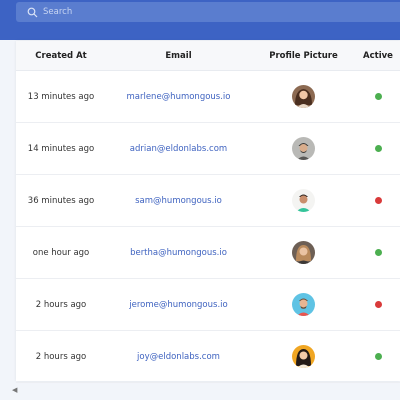 This screenshot has height=400, width=400. Describe the element at coordinates (178, 356) in the screenshot. I see `email-link: joy@eldonlabs.com` at that location.